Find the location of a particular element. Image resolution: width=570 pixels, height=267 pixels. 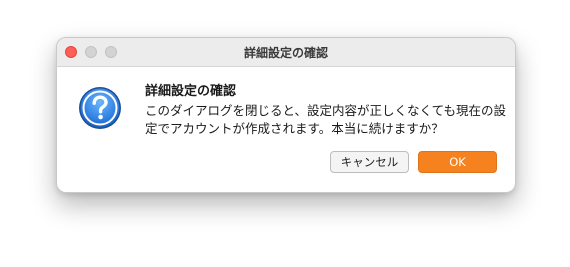

question-icon is located at coordinates (100, 108).